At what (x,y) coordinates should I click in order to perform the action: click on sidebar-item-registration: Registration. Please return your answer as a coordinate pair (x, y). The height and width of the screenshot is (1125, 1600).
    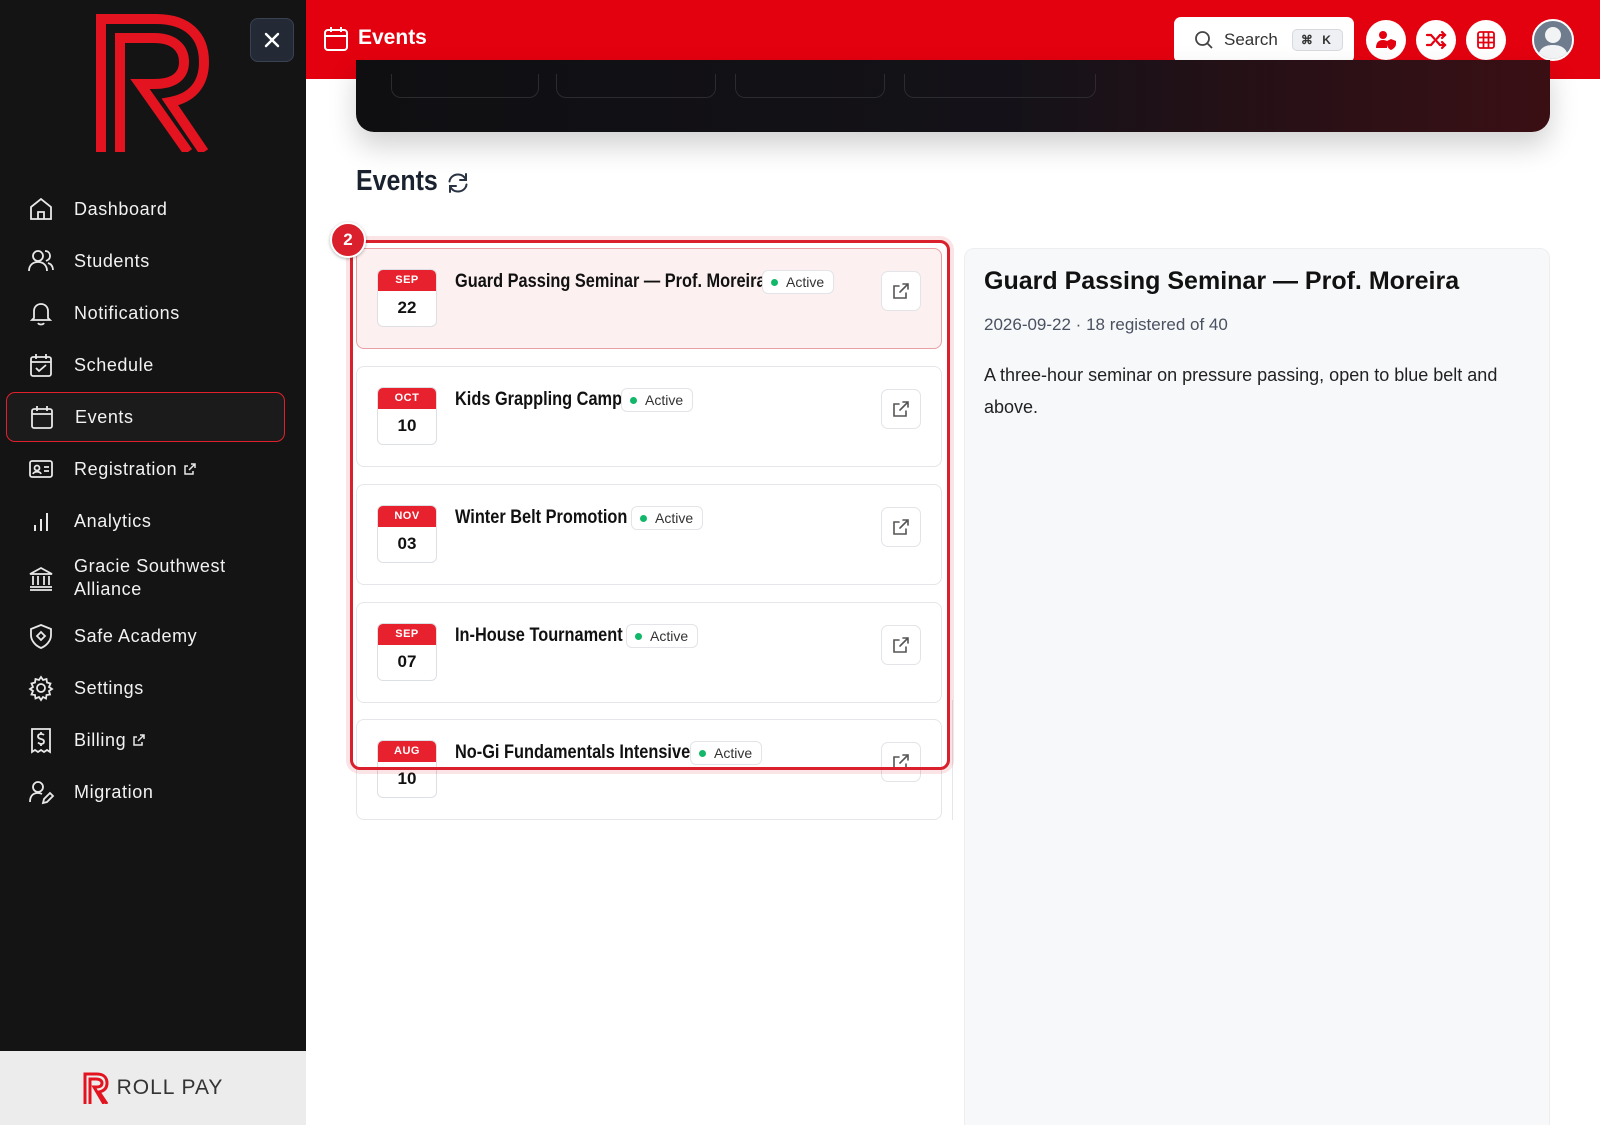
    Looking at the image, I should click on (145, 469).